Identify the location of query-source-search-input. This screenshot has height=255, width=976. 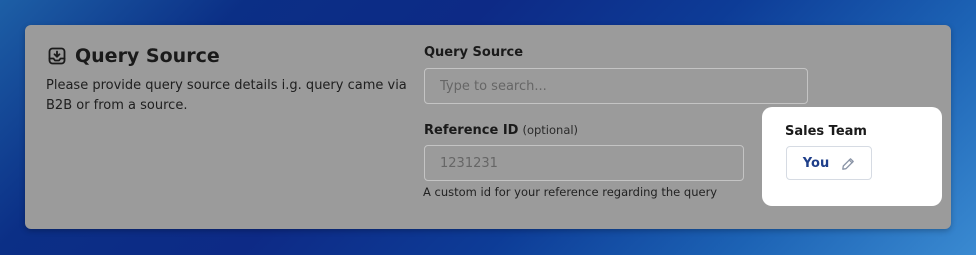
(616, 86).